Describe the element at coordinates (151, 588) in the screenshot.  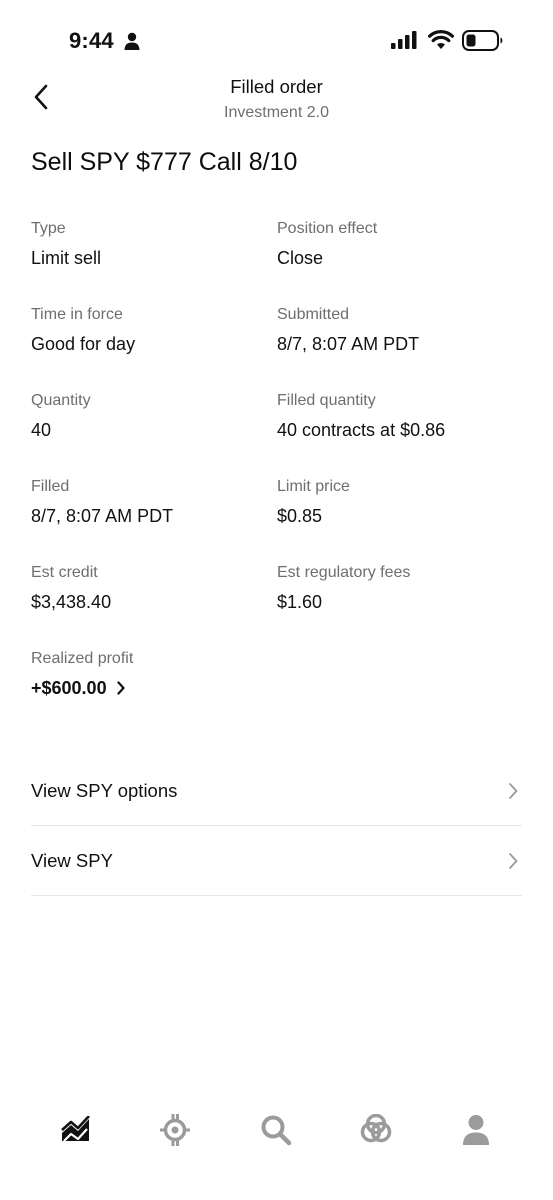
I see `detail-est-credit: Est credit $3,438.40` at that location.